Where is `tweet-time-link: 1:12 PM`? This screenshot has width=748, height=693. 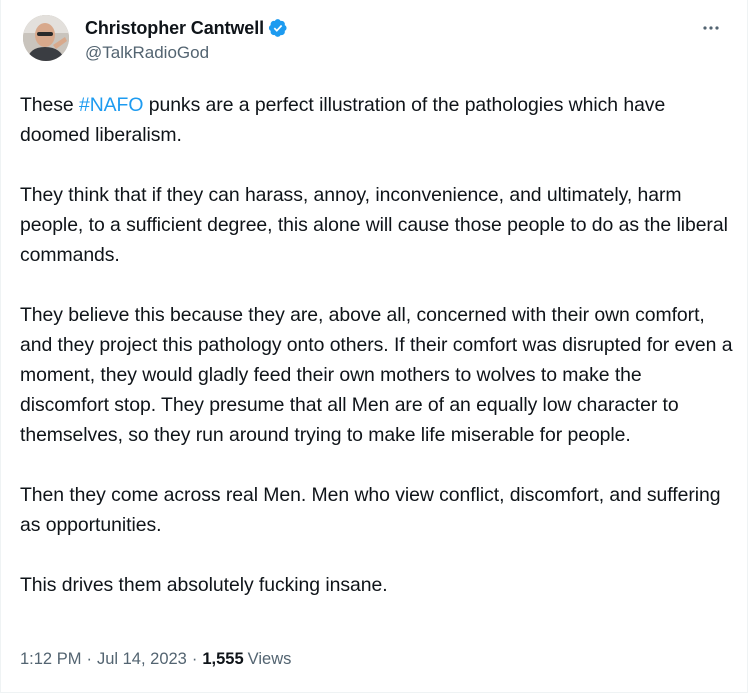 tweet-time-link: 1:12 PM is located at coordinates (50, 659).